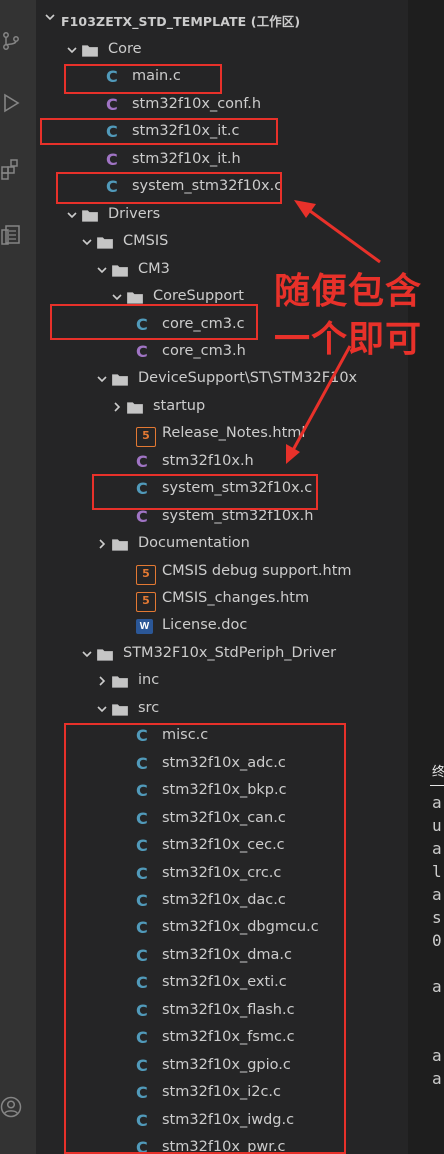 The width and height of the screenshot is (444, 1154). What do you see at coordinates (348, 291) in the screenshot?
I see `annotation-text-line1: 随便包含` at bounding box center [348, 291].